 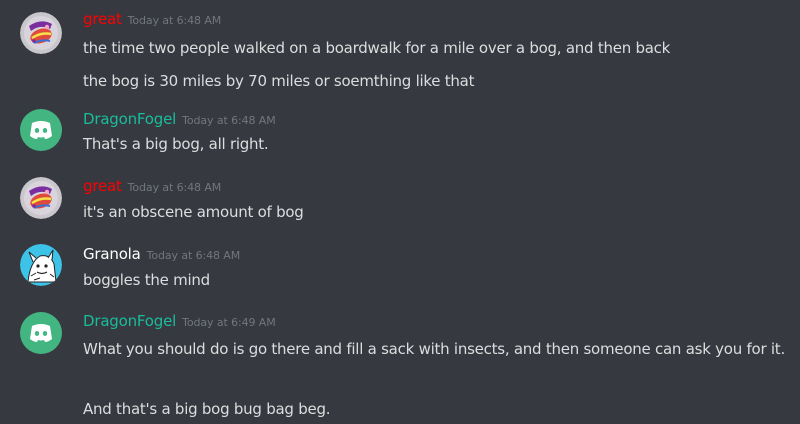 I want to click on message-text: That's a big bog, all right., so click(x=176, y=144).